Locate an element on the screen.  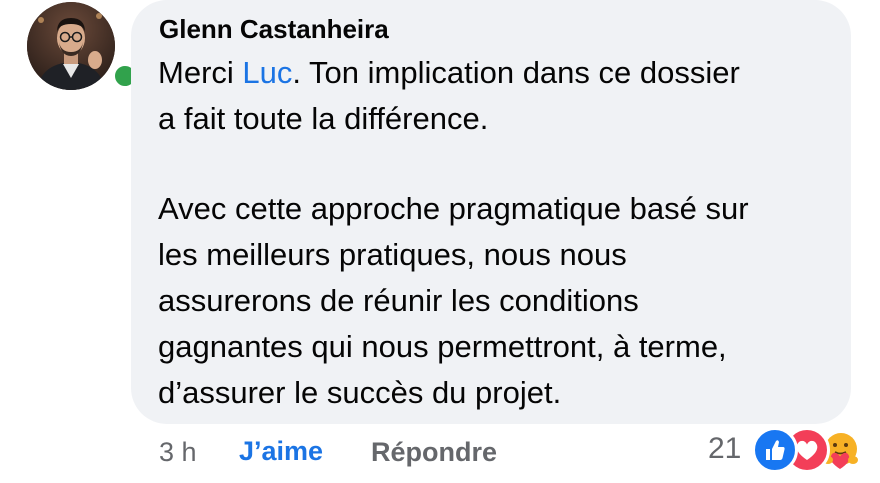
reply-button: Répondre is located at coordinates (434, 452).